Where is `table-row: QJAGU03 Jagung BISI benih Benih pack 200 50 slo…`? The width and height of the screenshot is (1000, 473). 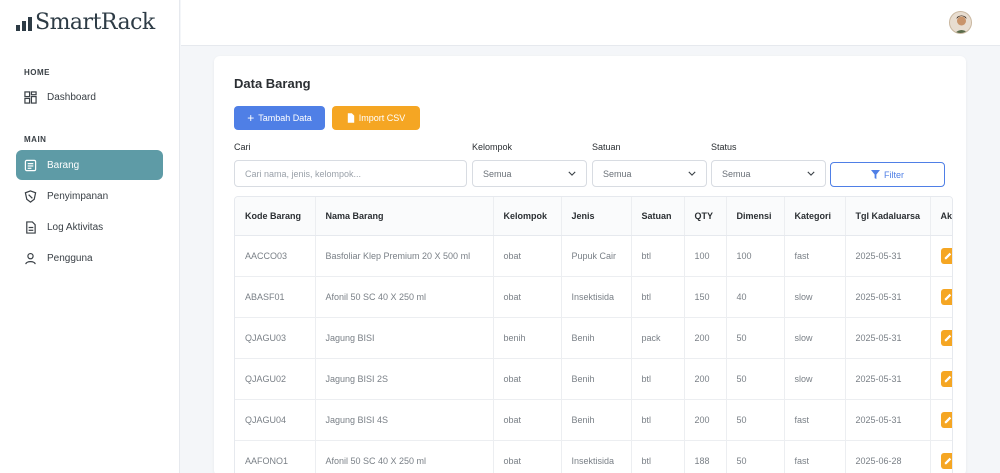 table-row: QJAGU03 Jagung BISI benih Benih pack 200 50 slo… is located at coordinates (593, 338).